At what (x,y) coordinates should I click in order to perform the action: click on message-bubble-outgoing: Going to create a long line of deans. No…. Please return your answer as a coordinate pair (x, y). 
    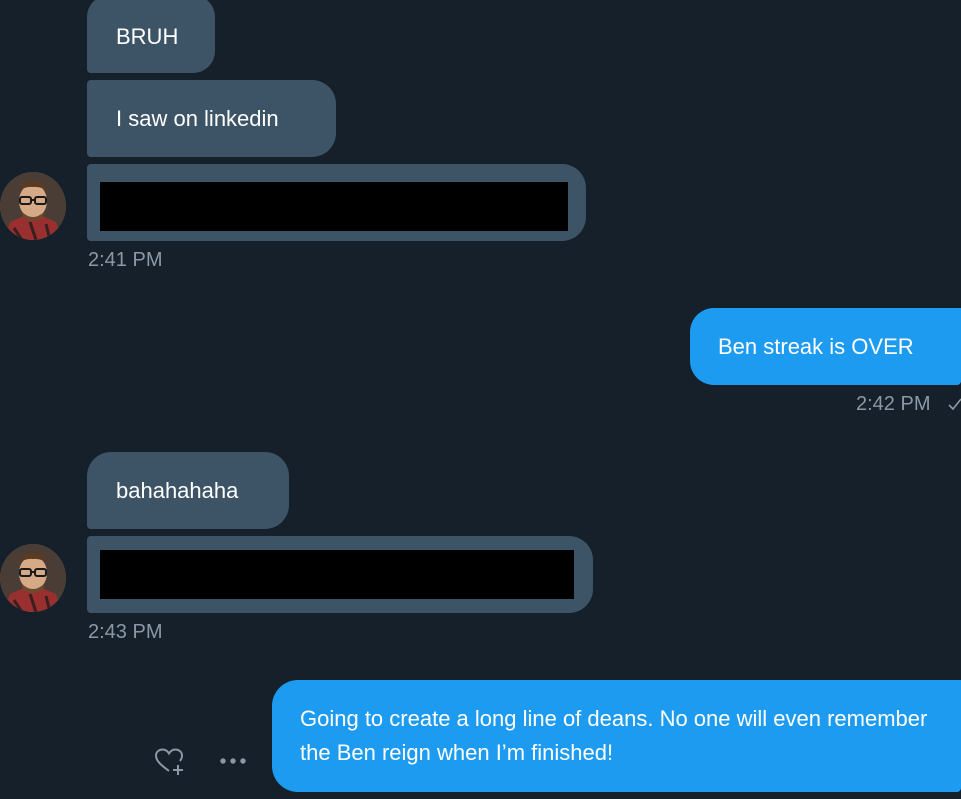
    Looking at the image, I should click on (616, 736).